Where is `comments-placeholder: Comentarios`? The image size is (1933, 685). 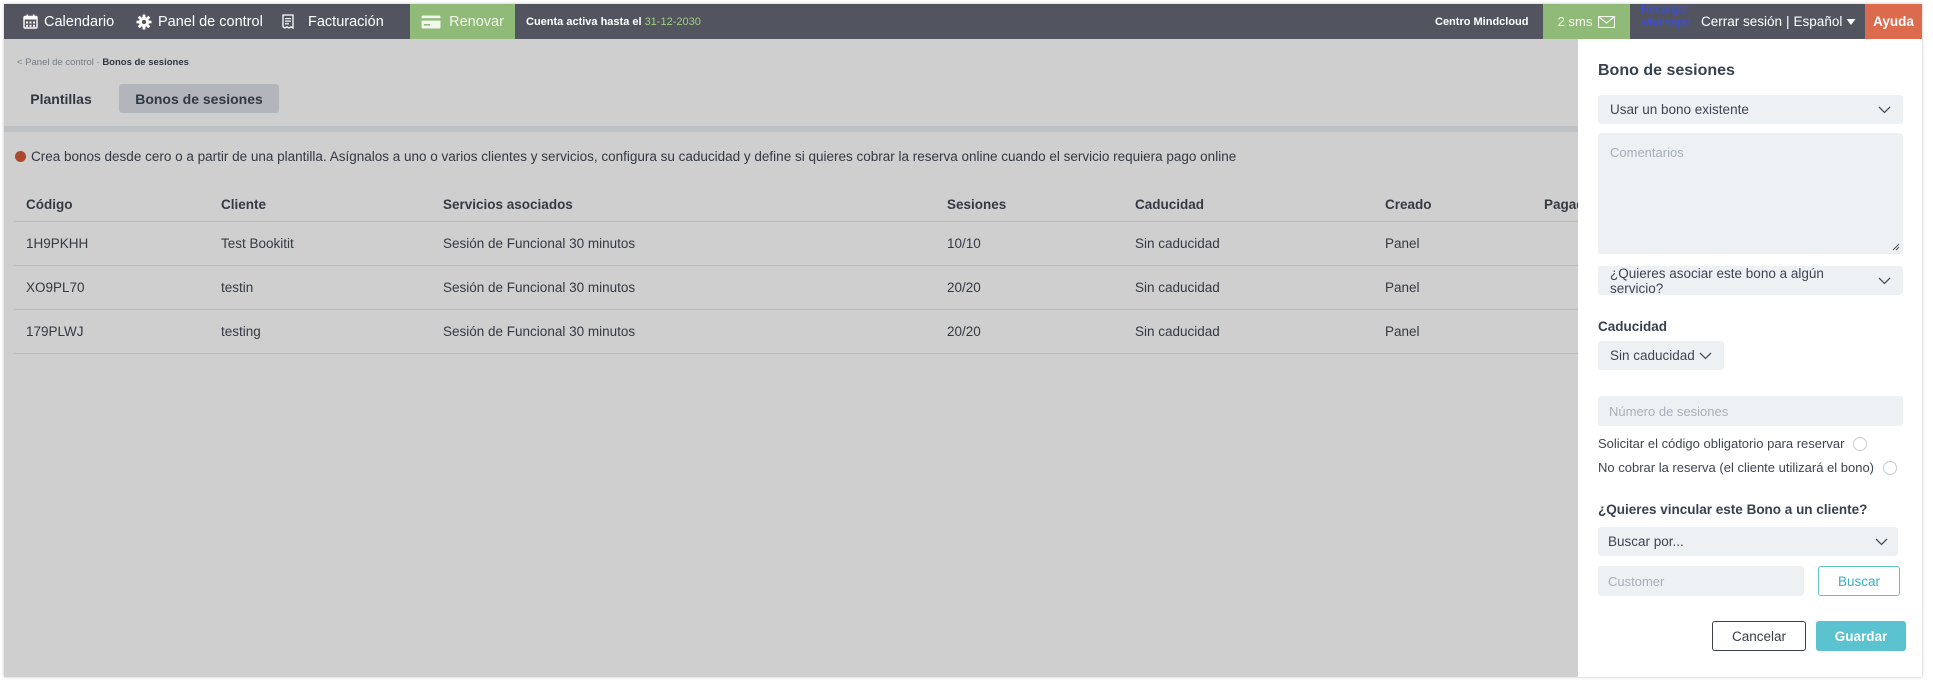 comments-placeholder: Comentarios is located at coordinates (1647, 152).